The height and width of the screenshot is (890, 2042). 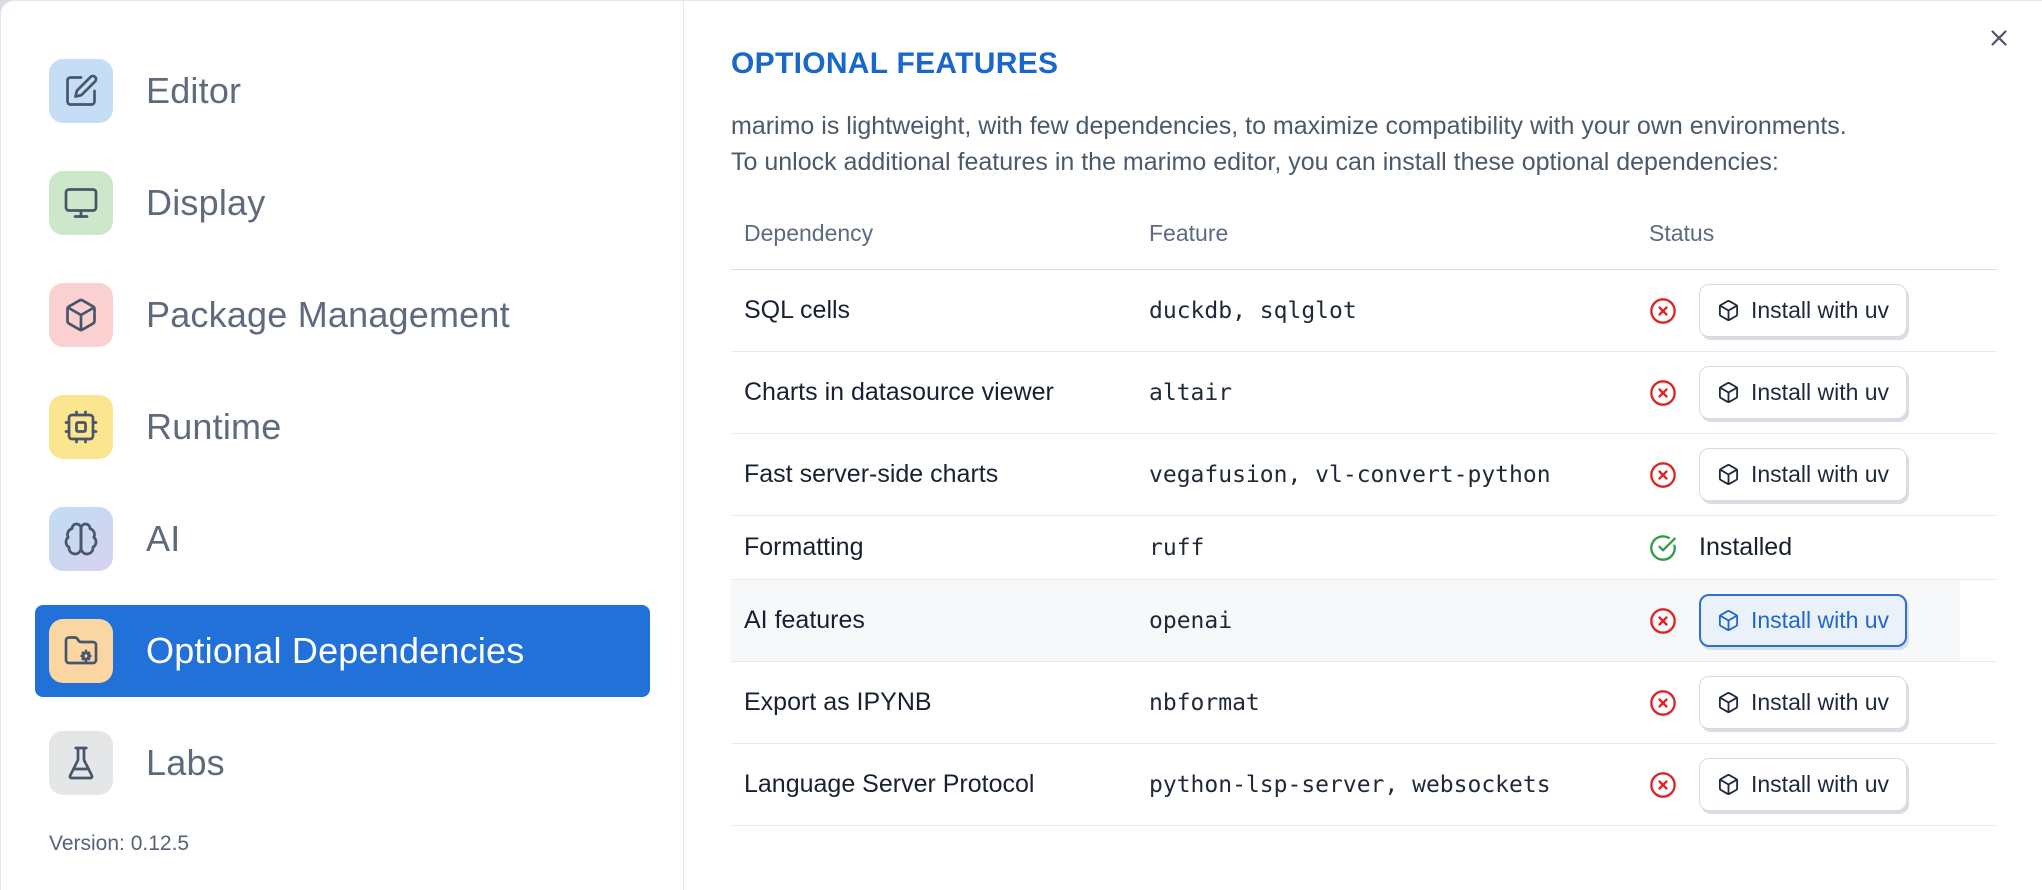 I want to click on dependency-name: Language Server Protocol, so click(x=889, y=784).